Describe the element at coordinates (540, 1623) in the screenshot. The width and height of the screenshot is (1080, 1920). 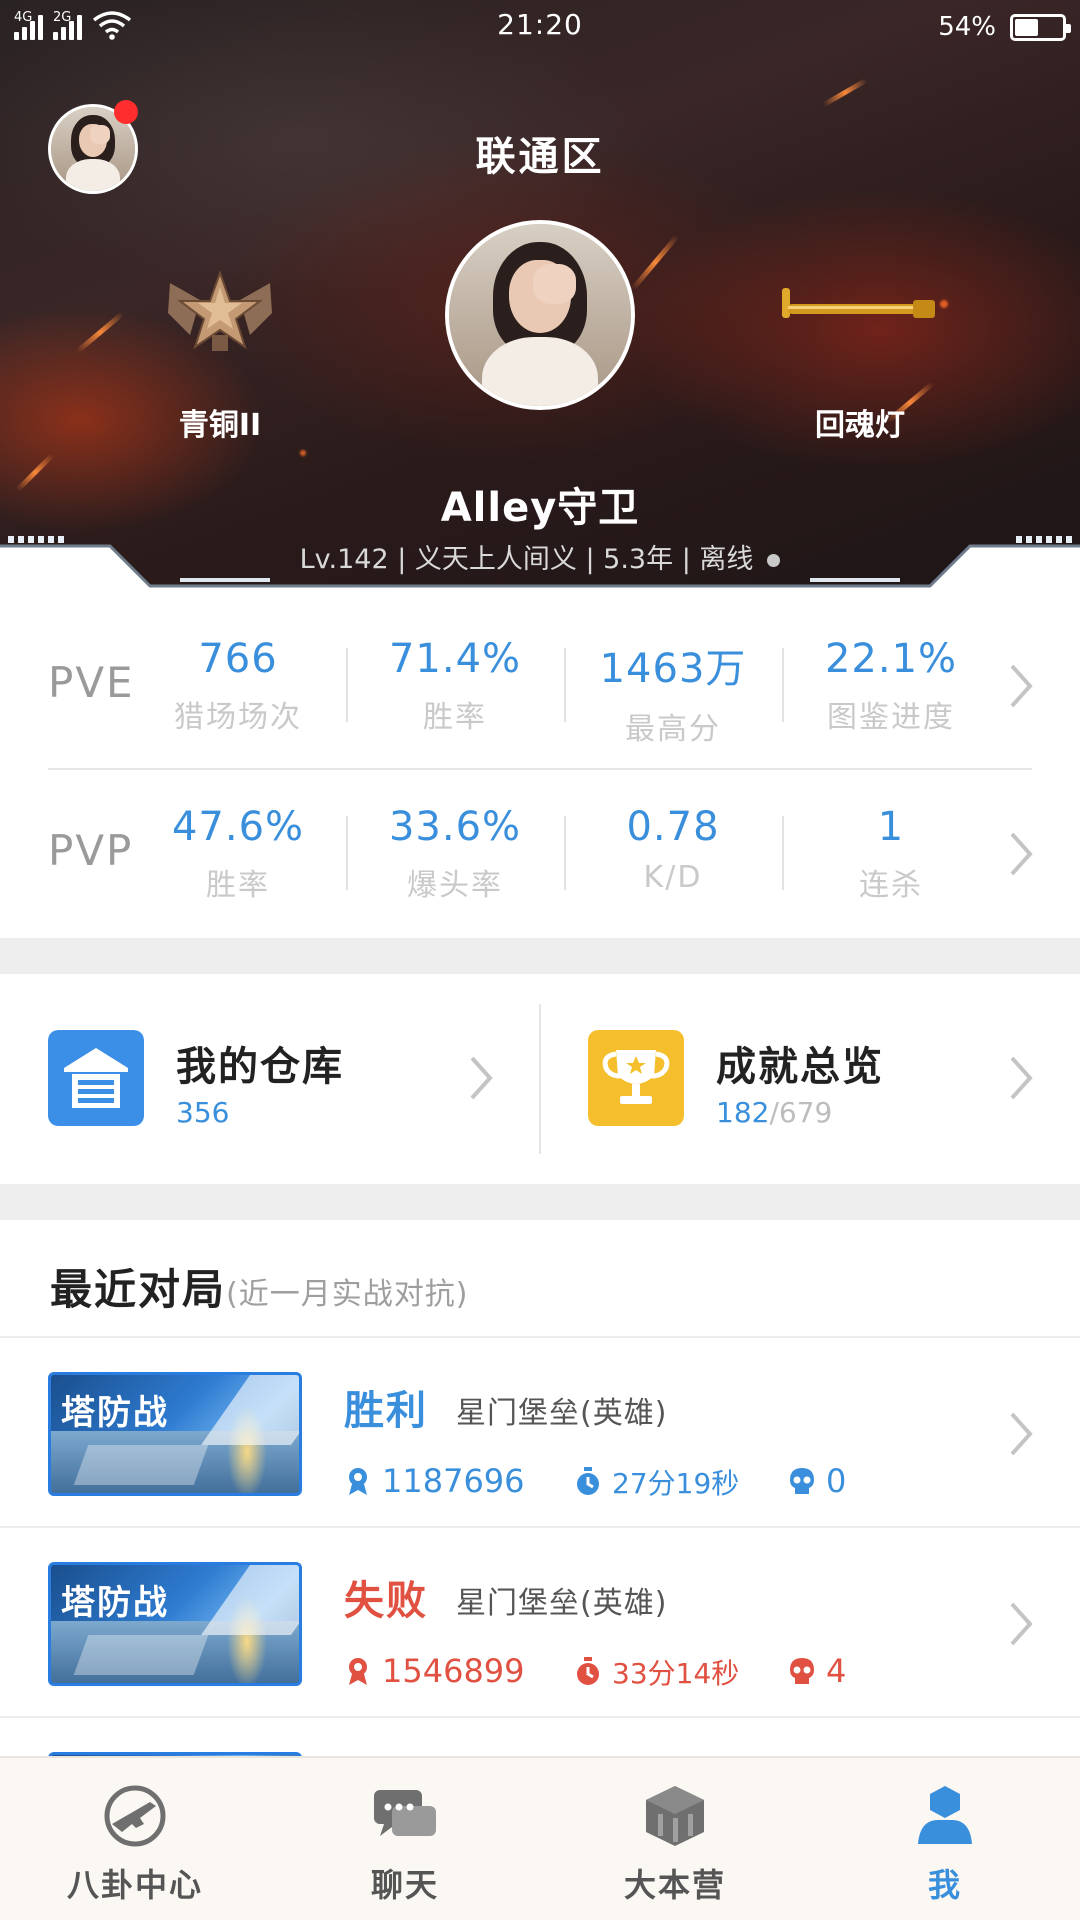
I see `match-row: 塔防战 失败 星门堡垒(英雄) 1546899 33分14秒 4` at that location.